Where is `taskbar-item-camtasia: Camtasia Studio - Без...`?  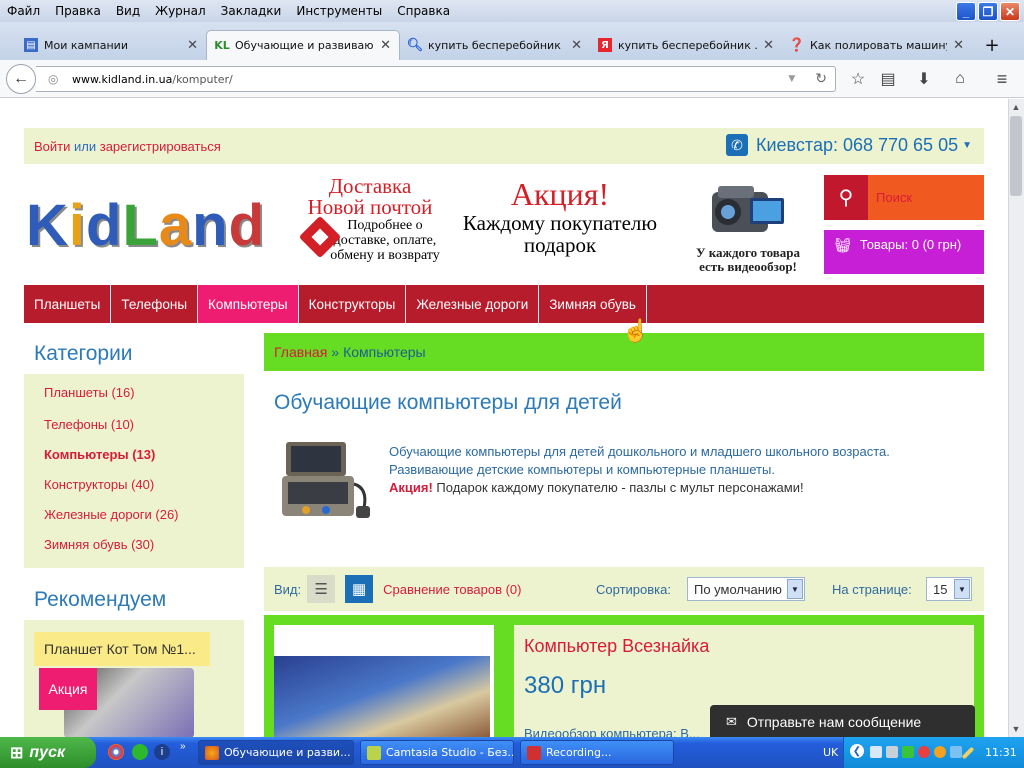
taskbar-item-camtasia: Camtasia Studio - Без... is located at coordinates (437, 752).